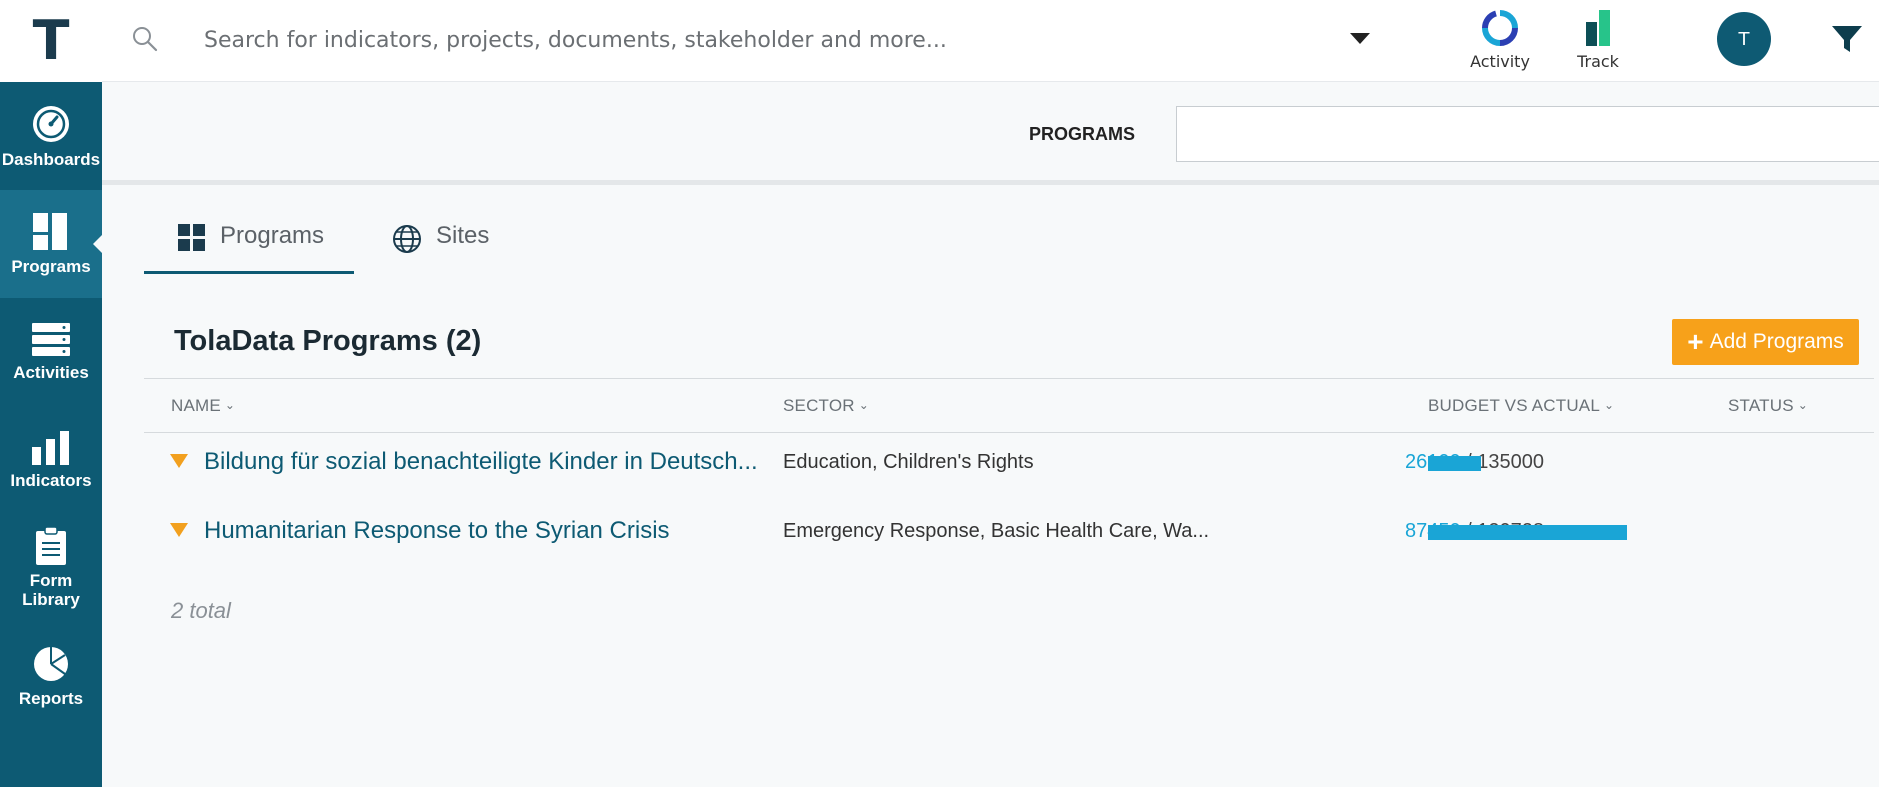 Image resolution: width=1879 pixels, height=787 pixels. I want to click on track-button: Track, so click(1598, 41).